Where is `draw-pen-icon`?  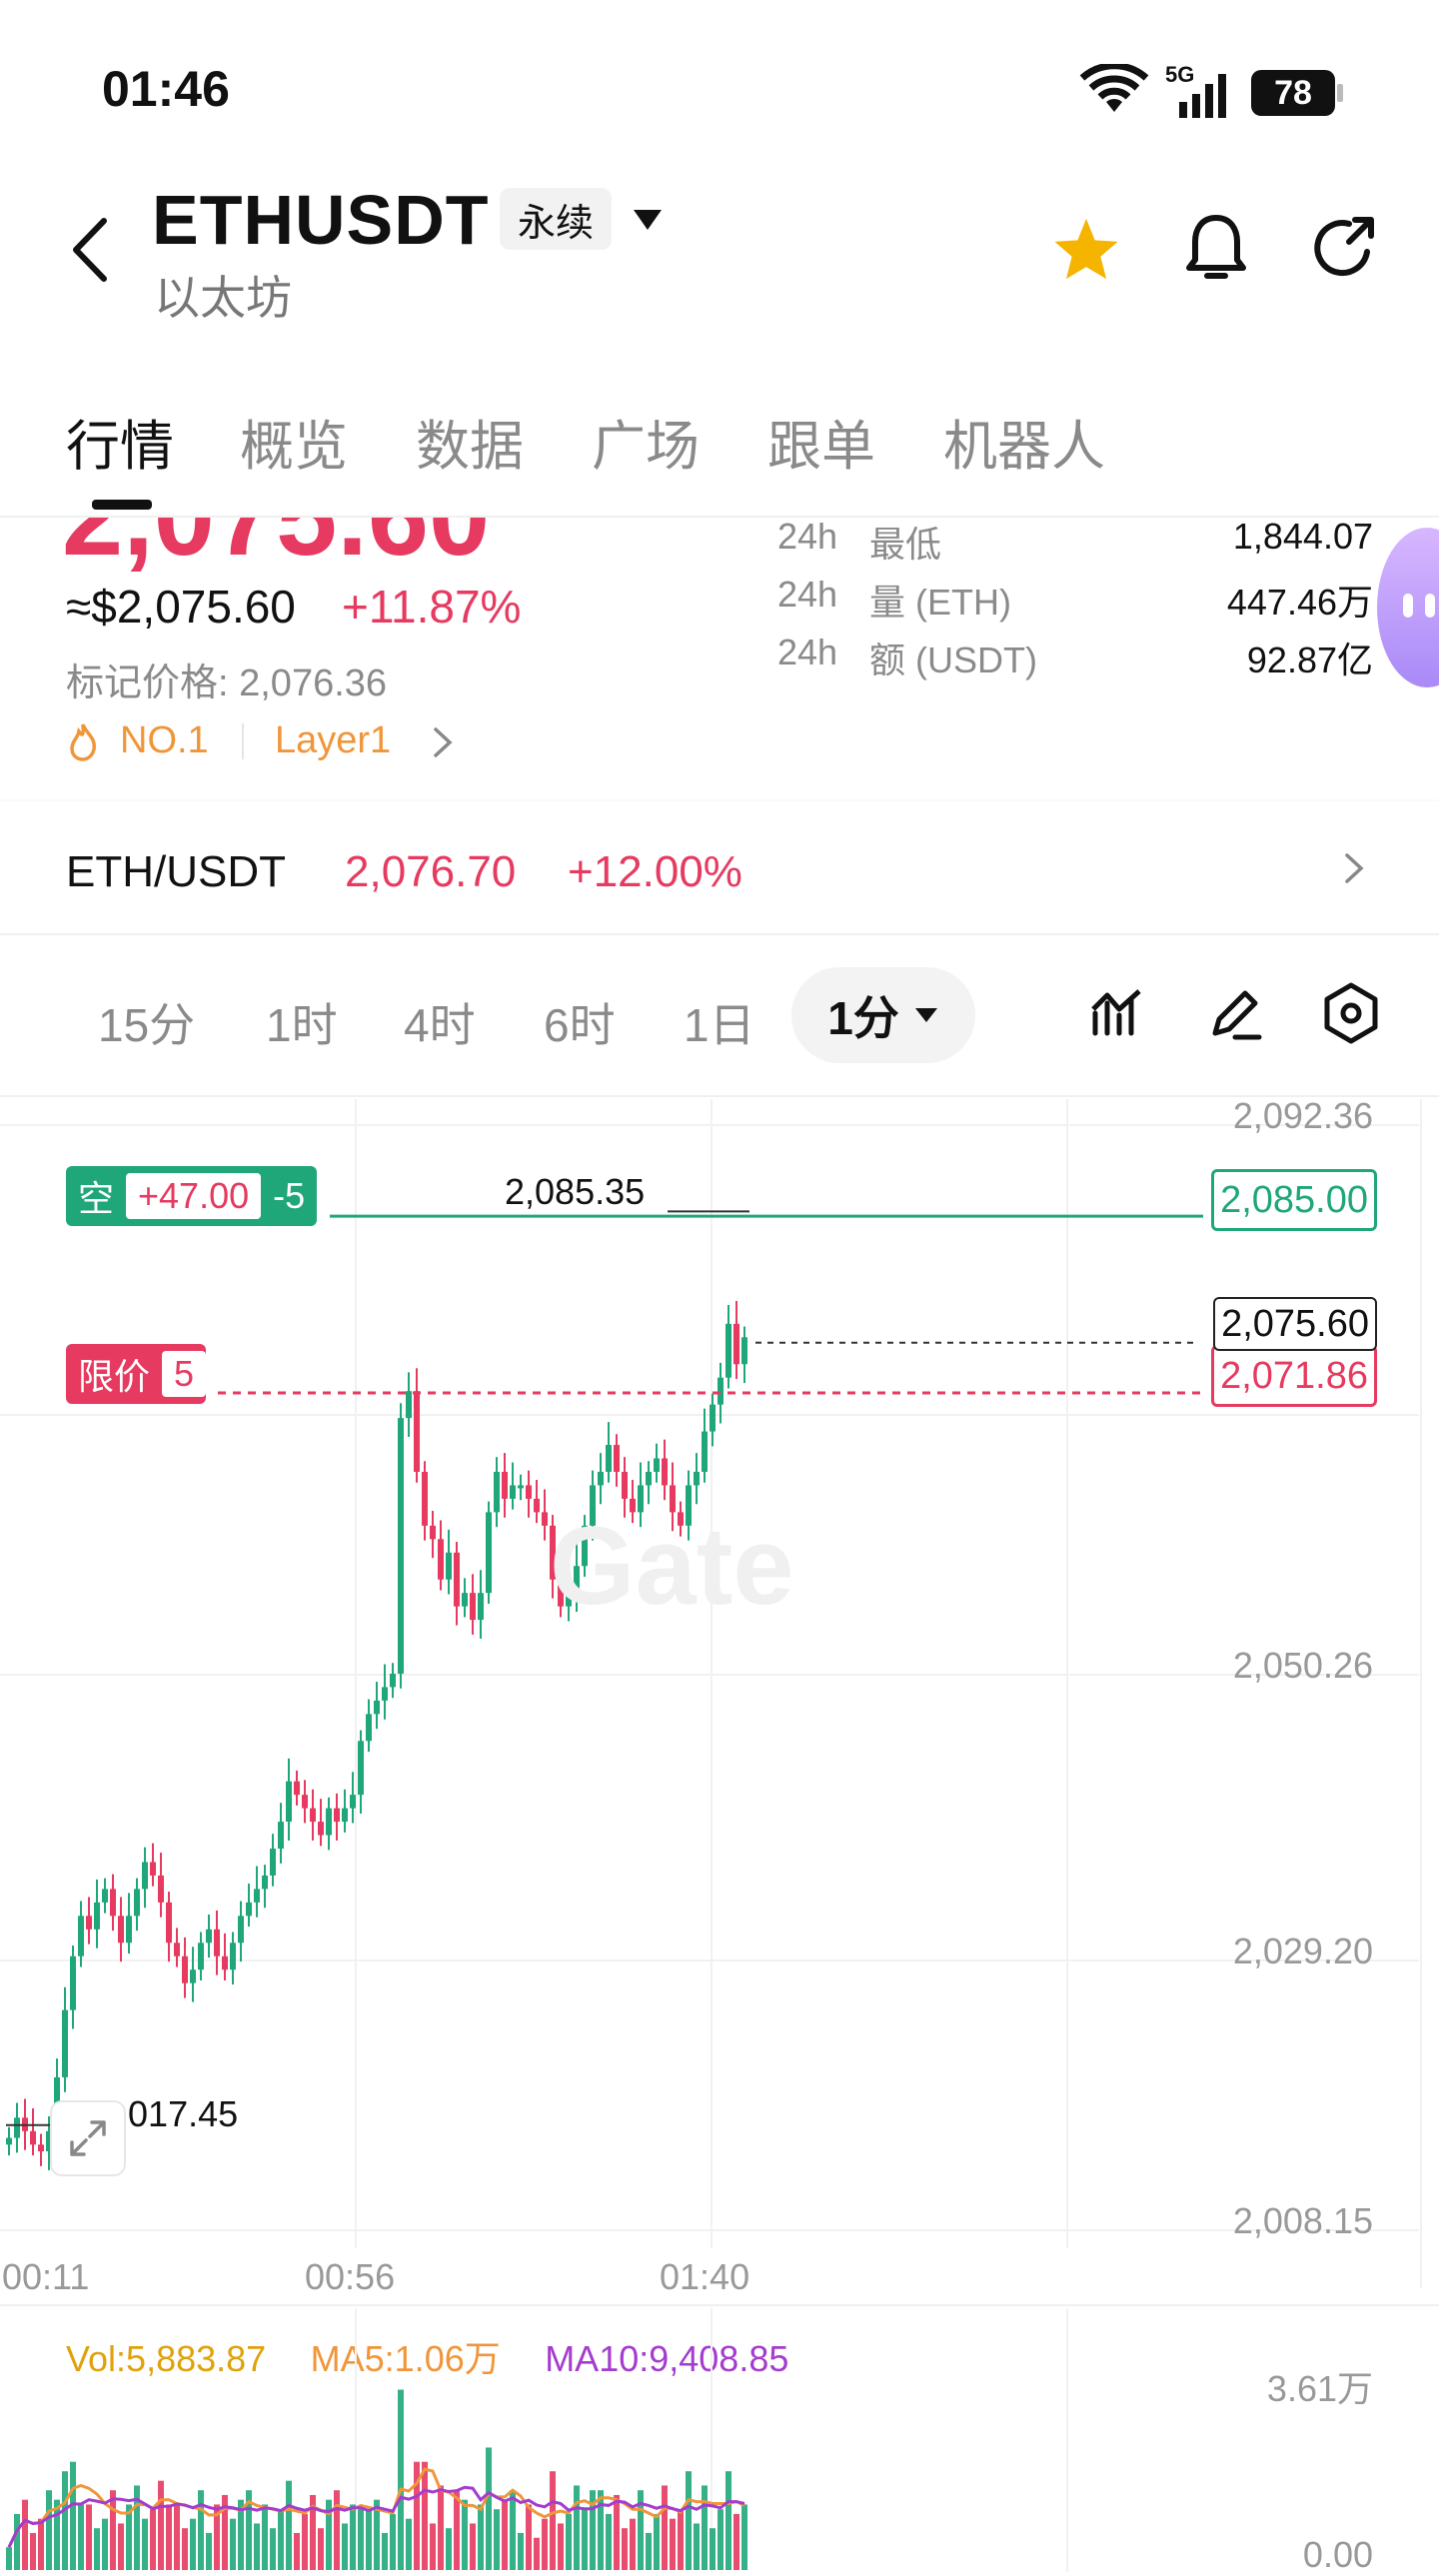
draw-pen-icon is located at coordinates (1235, 1015).